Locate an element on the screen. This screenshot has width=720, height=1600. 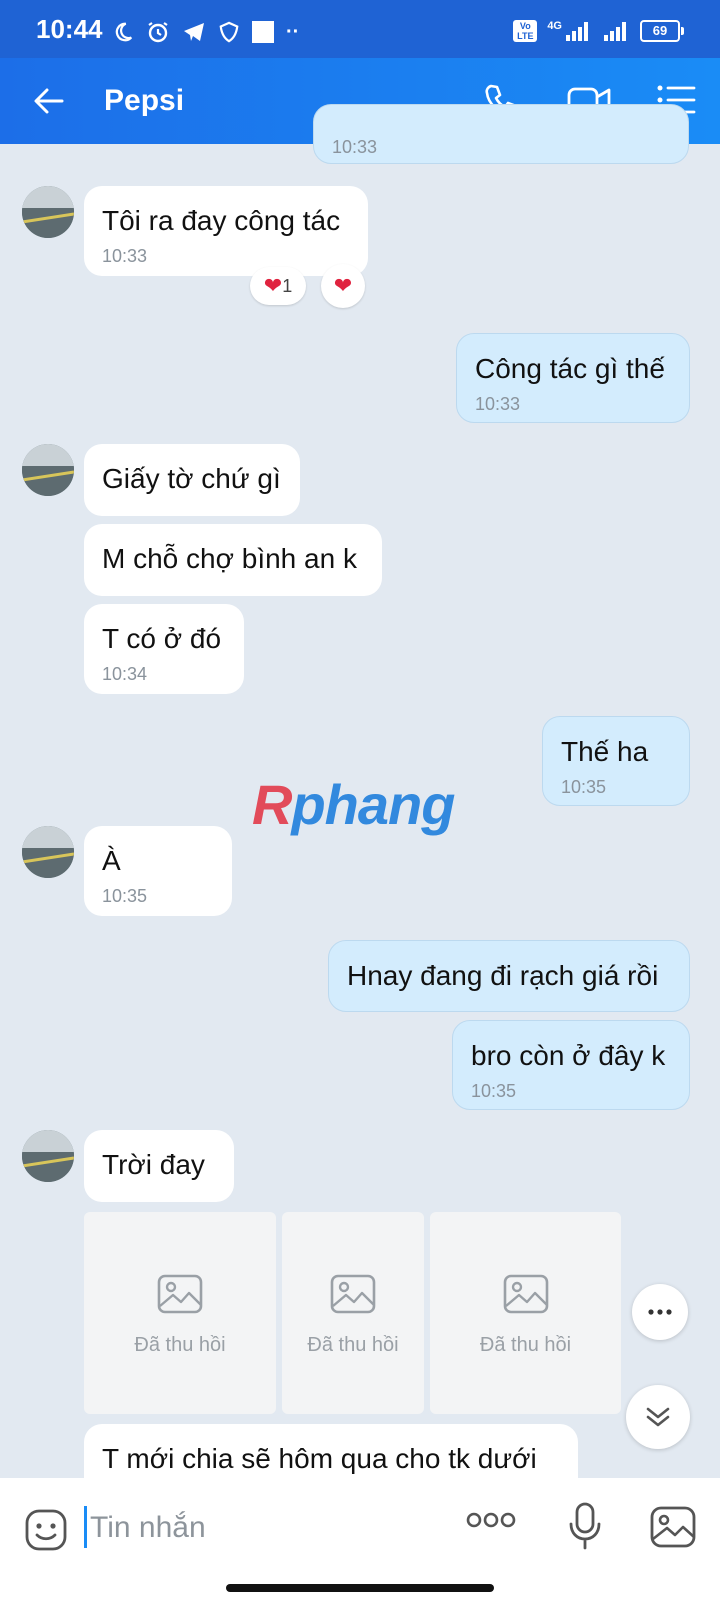
incoming-message: T mới chia sẽ hôm qua cho tk dưới is located at coordinates (331, 1451).